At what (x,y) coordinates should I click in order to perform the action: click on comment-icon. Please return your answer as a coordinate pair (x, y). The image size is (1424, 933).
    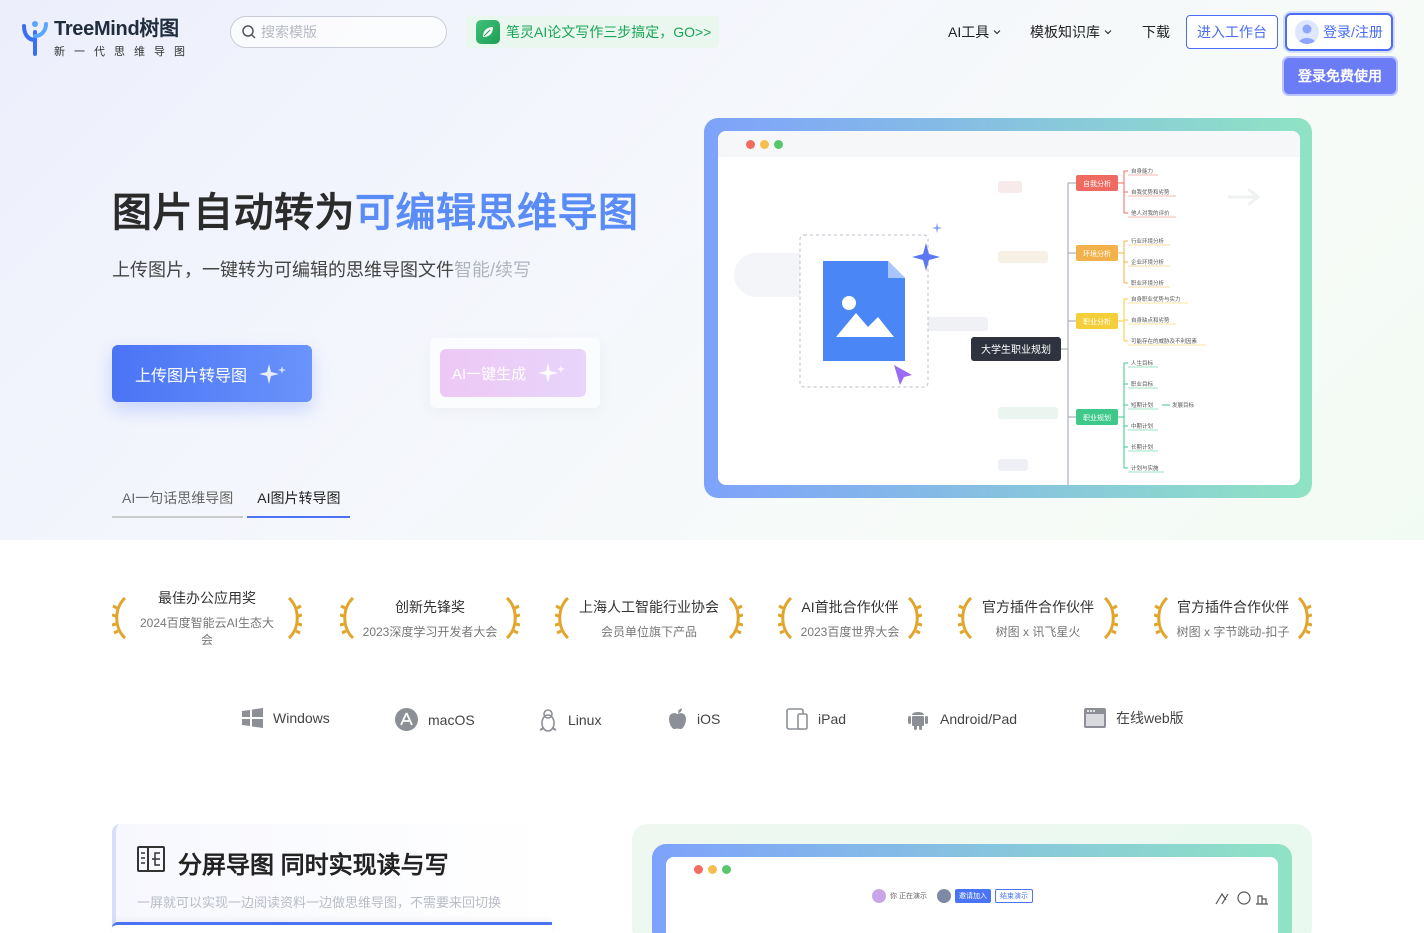
    Looking at the image, I should click on (1244, 898).